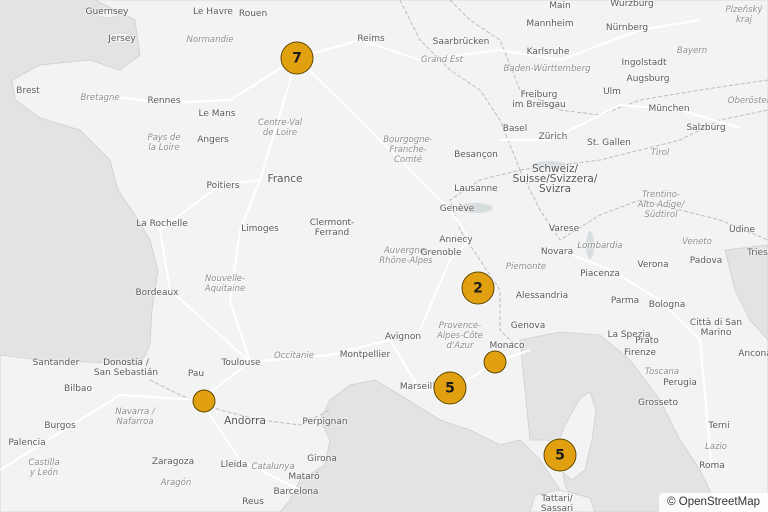 This screenshot has height=512, width=768. Describe the element at coordinates (609, 143) in the screenshot. I see `map-label-city: St. Gallen` at that location.